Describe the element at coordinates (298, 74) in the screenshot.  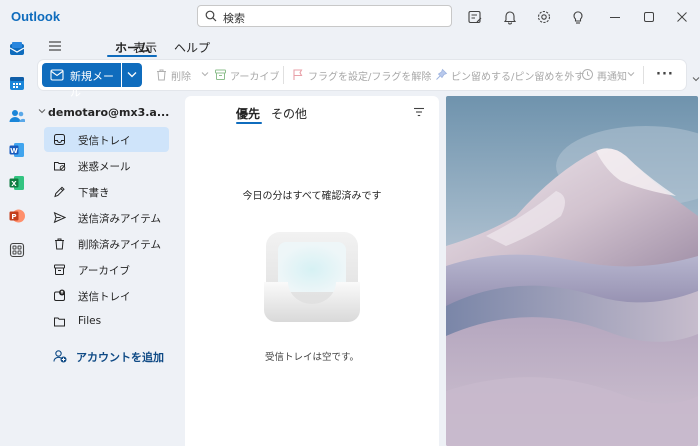
I see `flag-icon` at that location.